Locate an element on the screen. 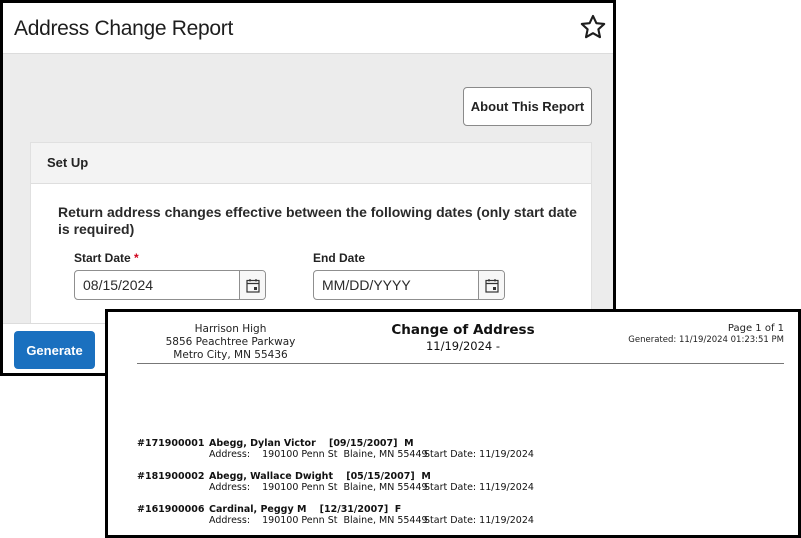 This screenshot has width=801, height=538. start-date-input is located at coordinates (157, 285).